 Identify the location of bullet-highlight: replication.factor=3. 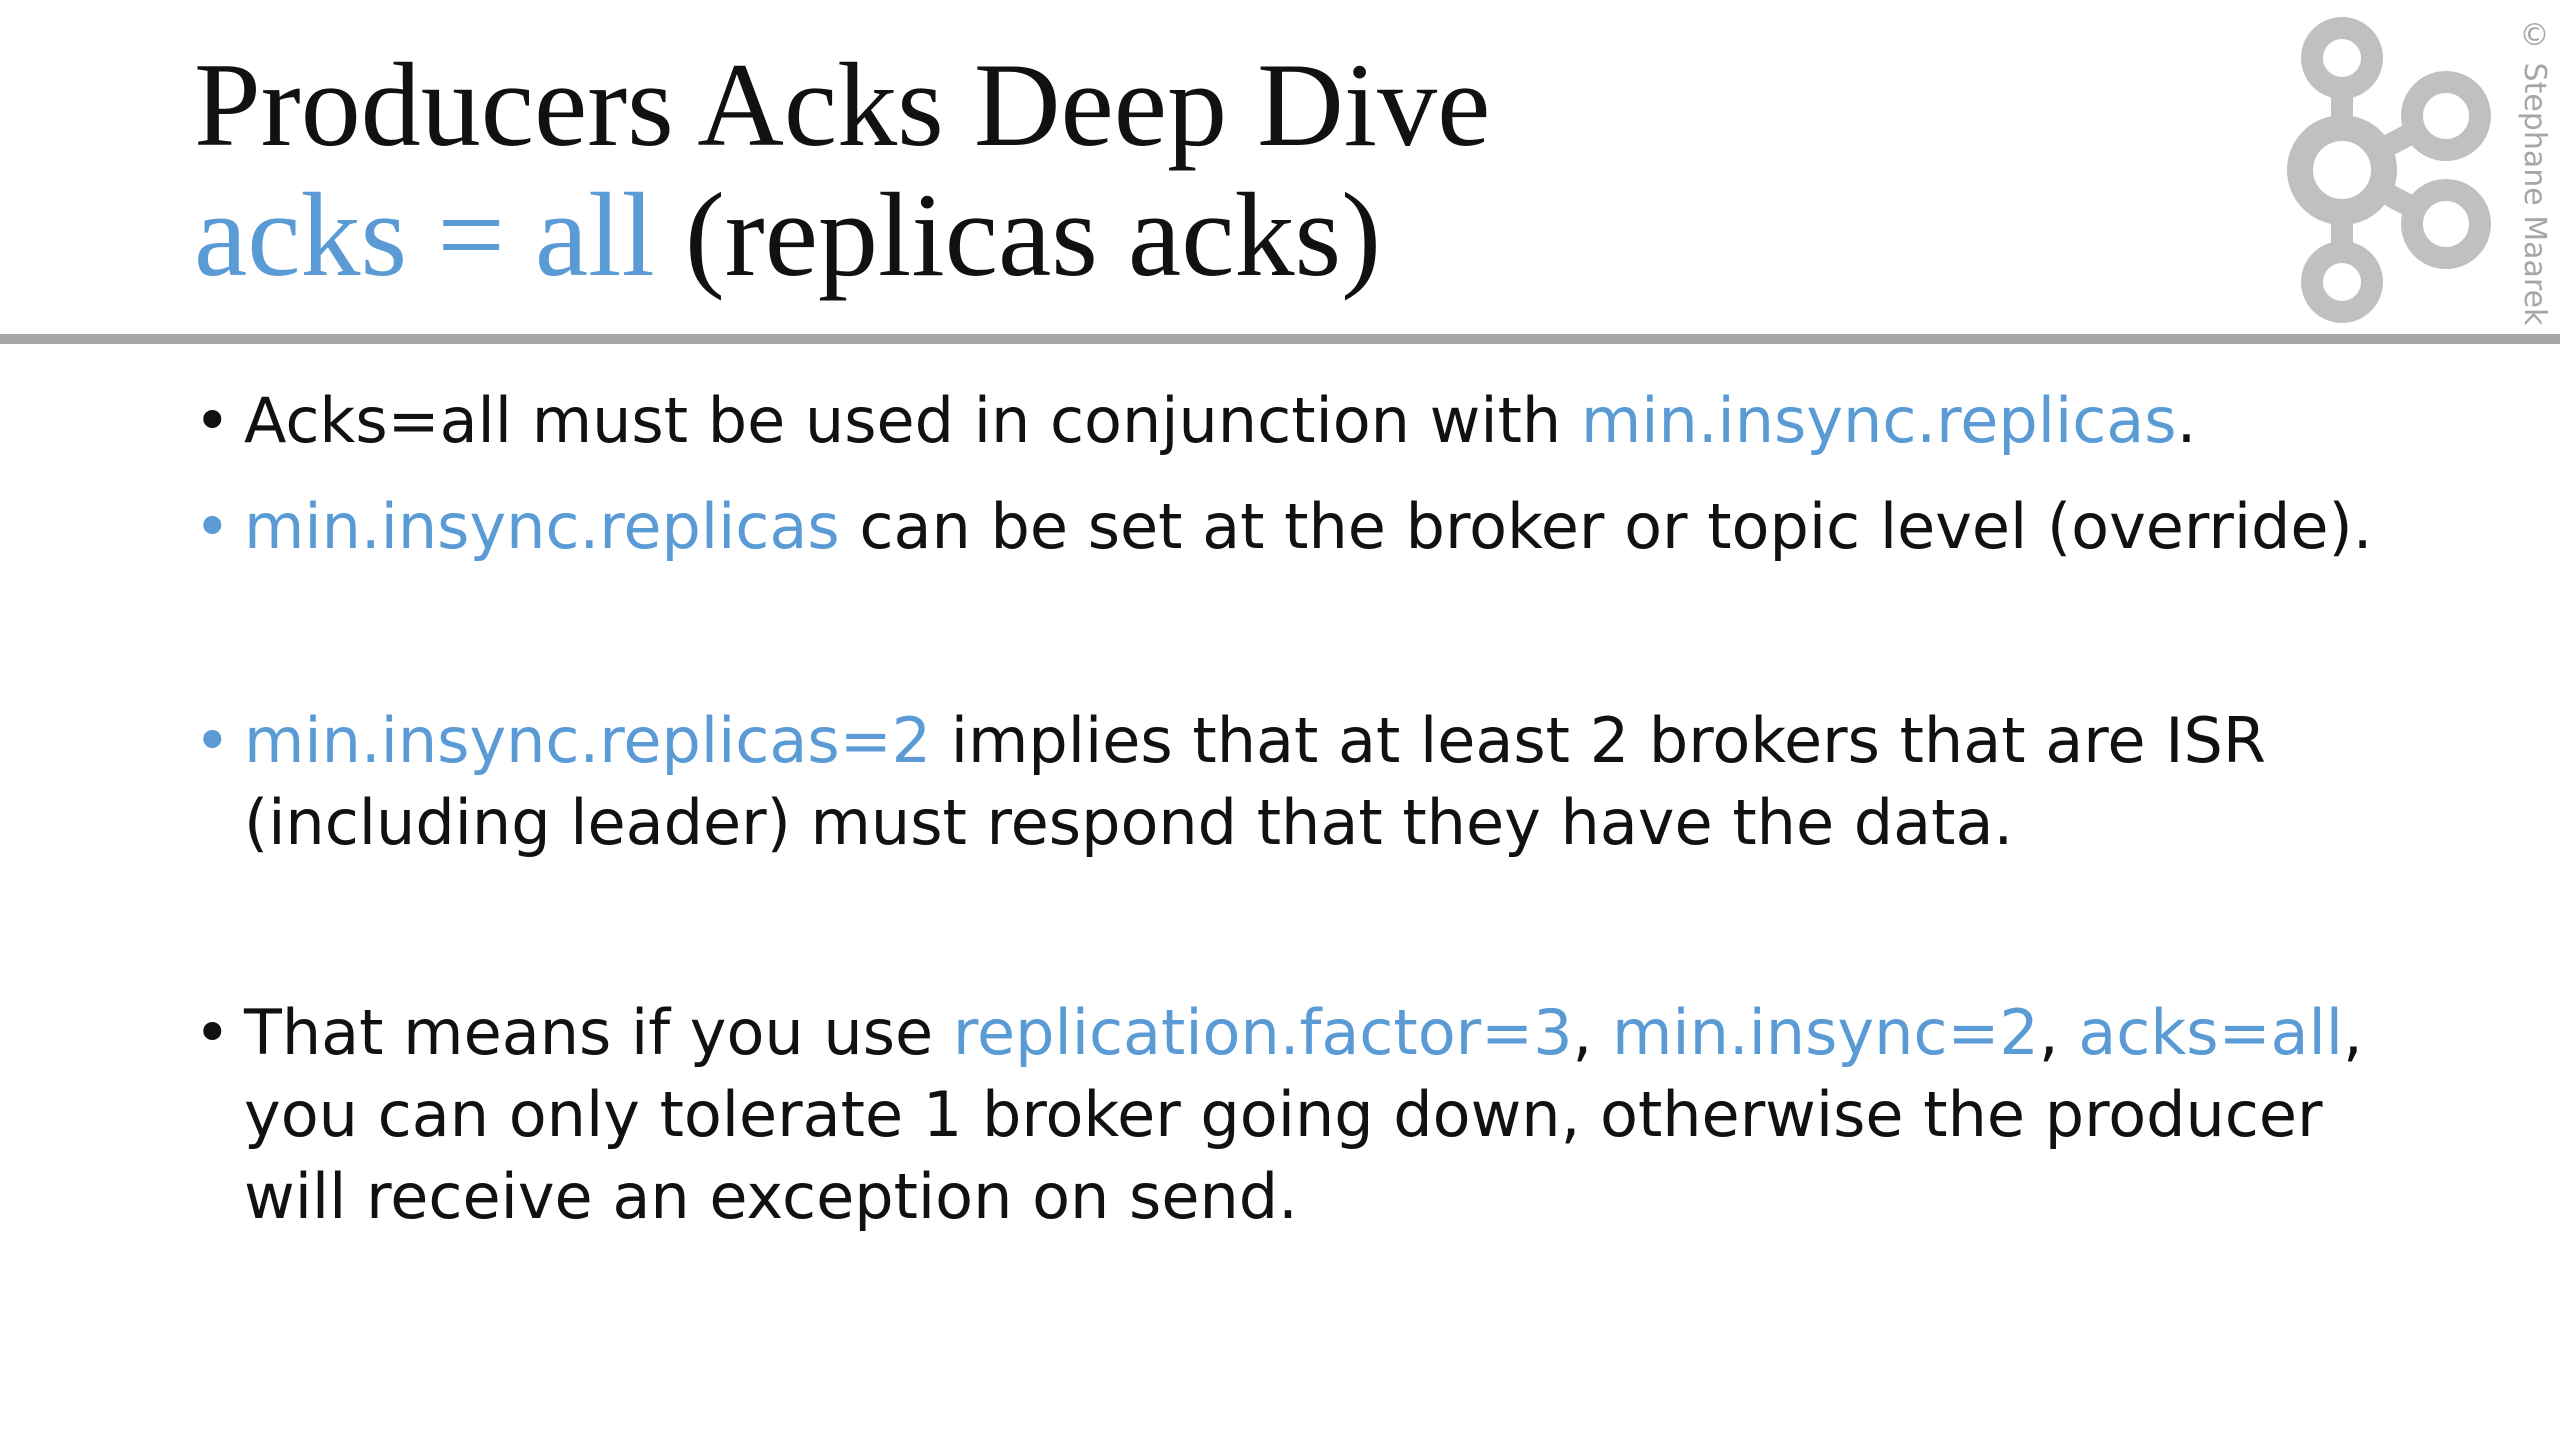
(1262, 1032).